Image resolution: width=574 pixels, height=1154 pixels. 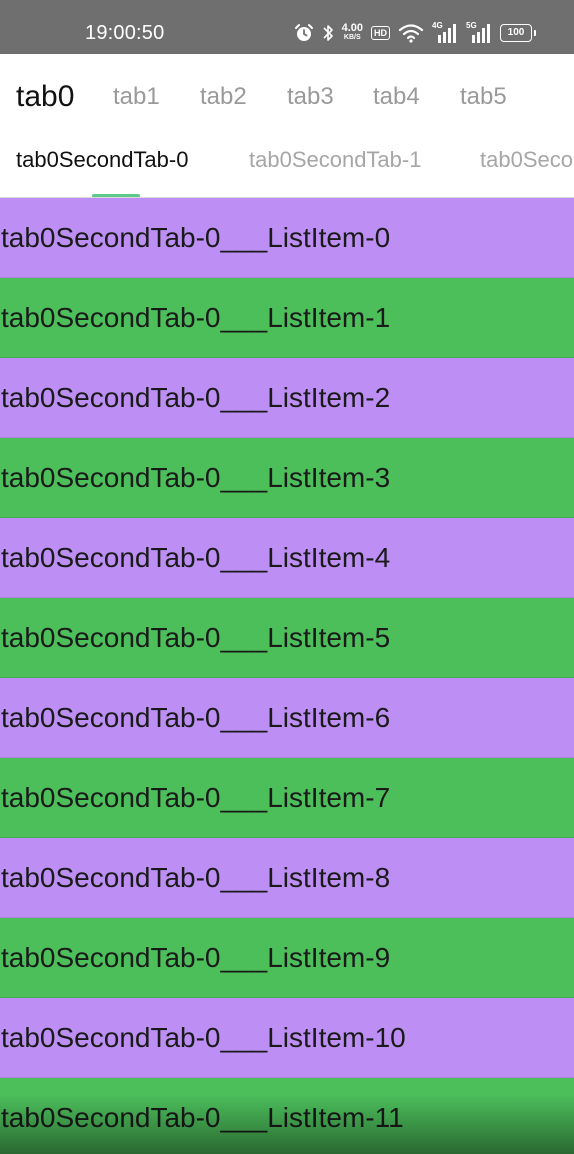 What do you see at coordinates (483, 92) in the screenshot?
I see `tab-5: tab5` at bounding box center [483, 92].